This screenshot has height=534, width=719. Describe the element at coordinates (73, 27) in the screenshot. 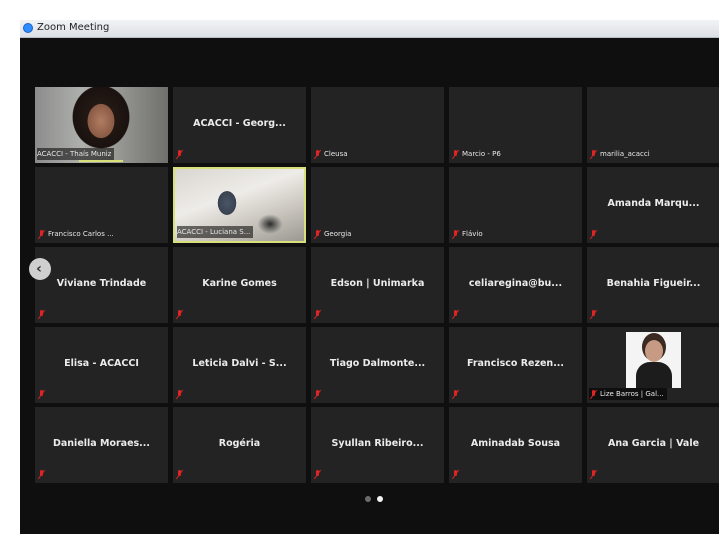

I see `window-title: Zoom Meeting` at that location.